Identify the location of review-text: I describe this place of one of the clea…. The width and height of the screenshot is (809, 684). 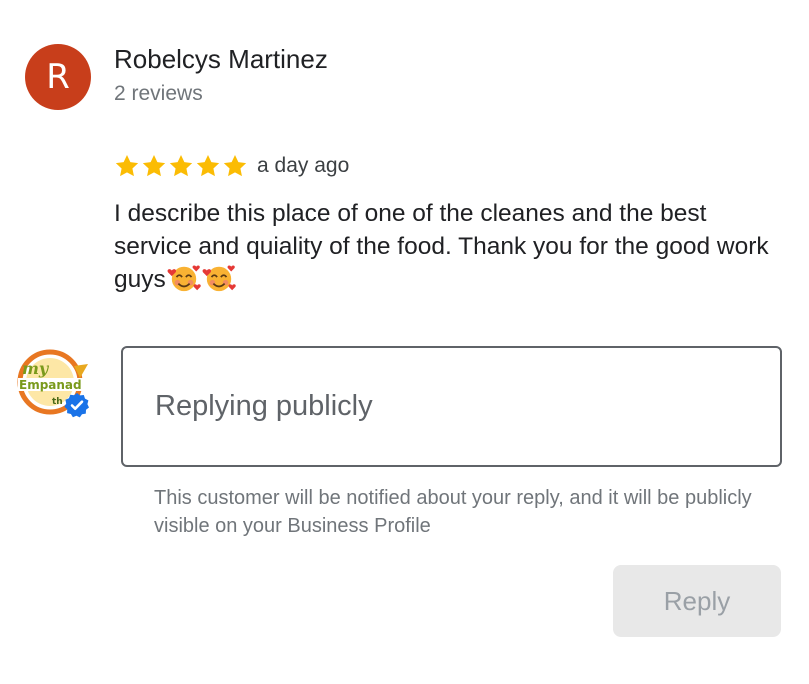
(449, 246).